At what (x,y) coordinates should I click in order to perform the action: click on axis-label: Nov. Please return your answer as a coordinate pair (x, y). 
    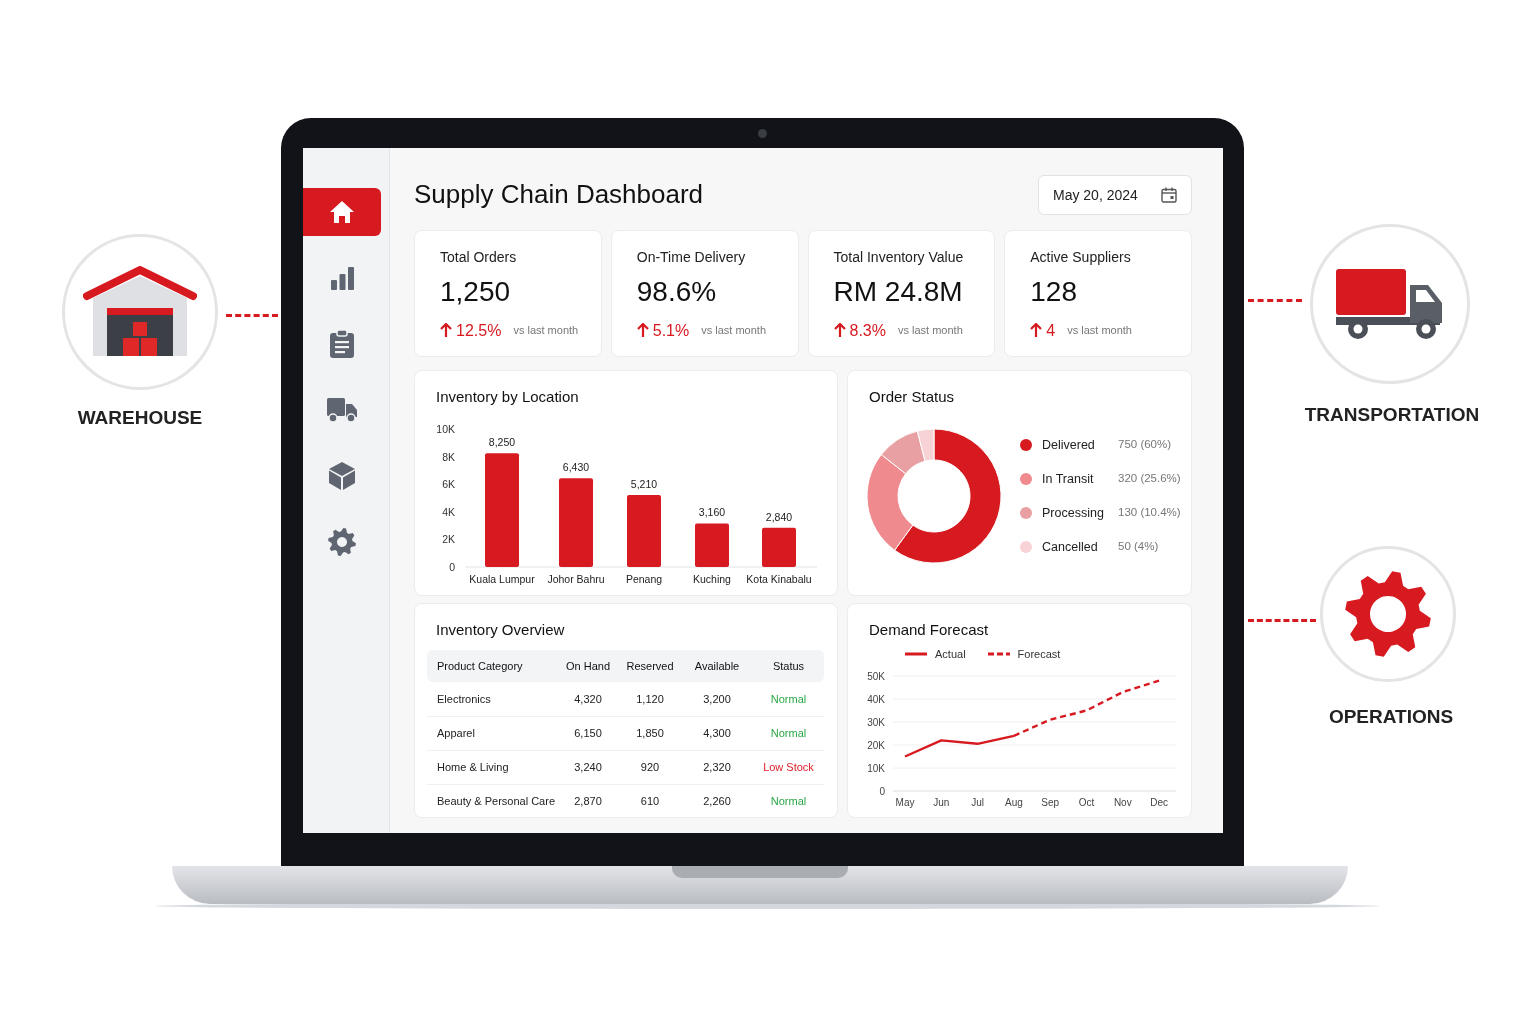
    Looking at the image, I should click on (1122, 802).